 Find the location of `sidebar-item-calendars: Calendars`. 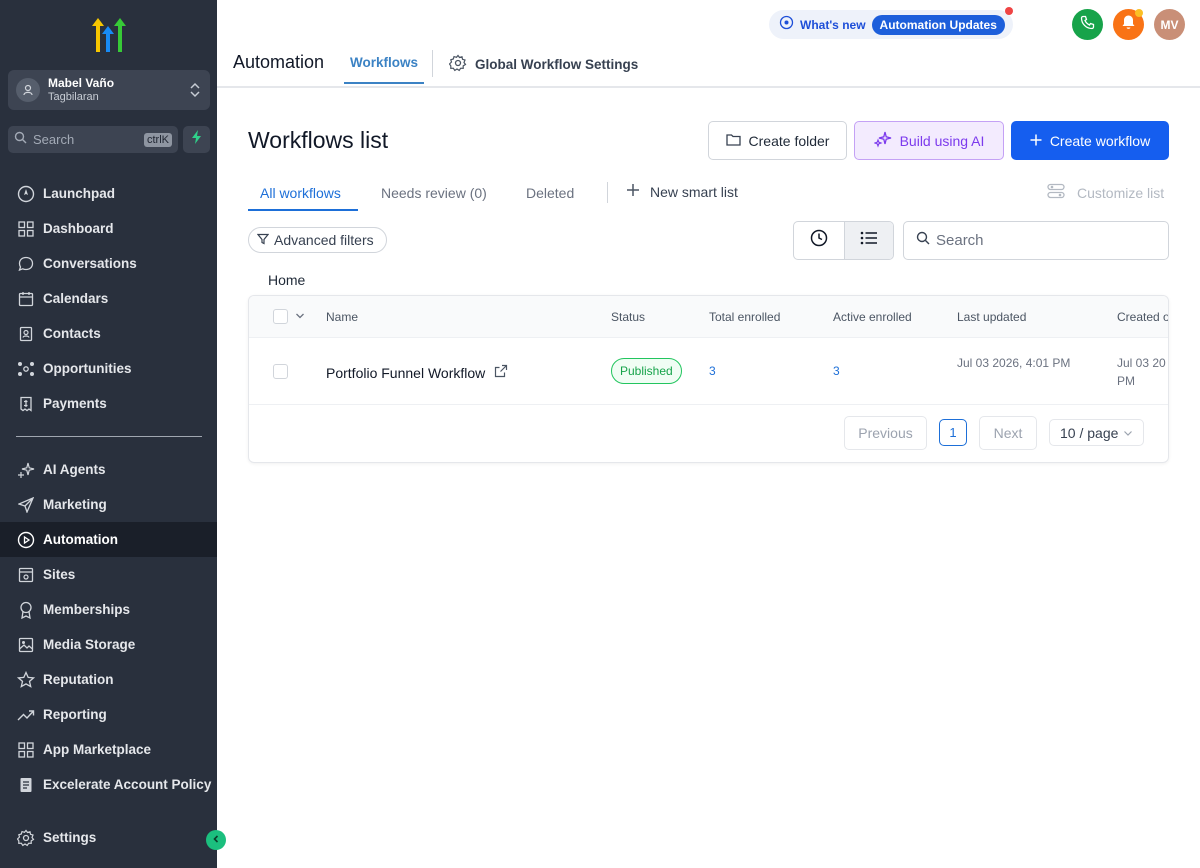

sidebar-item-calendars: Calendars is located at coordinates (108, 298).